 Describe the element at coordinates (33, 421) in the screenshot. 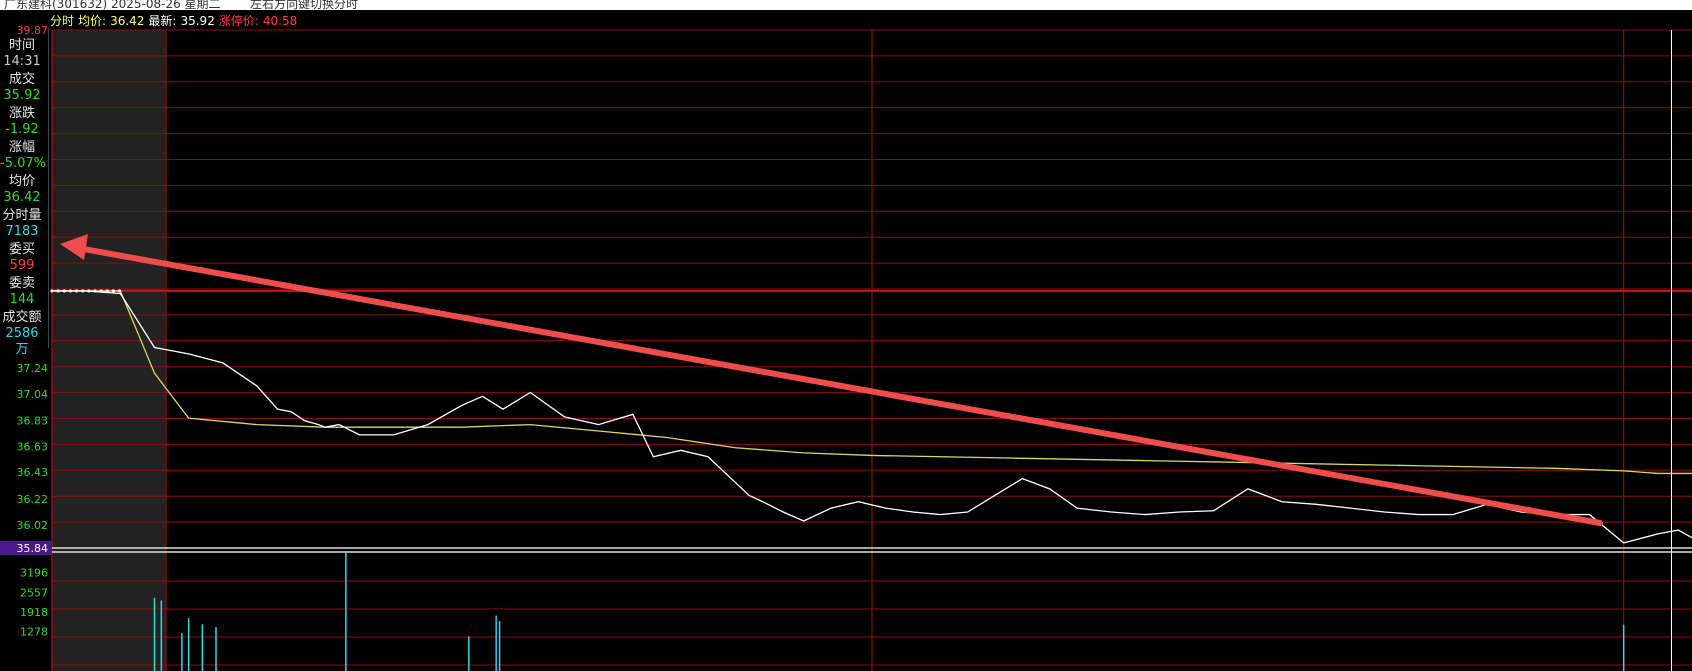

I see `price-tick-label: 36.83` at that location.